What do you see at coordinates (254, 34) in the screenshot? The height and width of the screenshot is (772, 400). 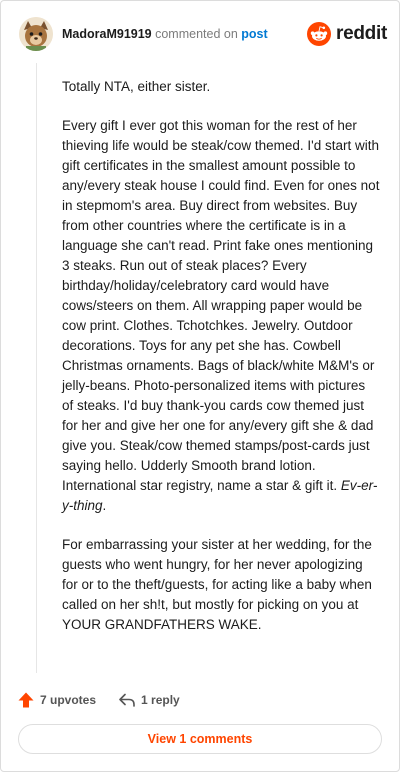 I see `post-link: post` at bounding box center [254, 34].